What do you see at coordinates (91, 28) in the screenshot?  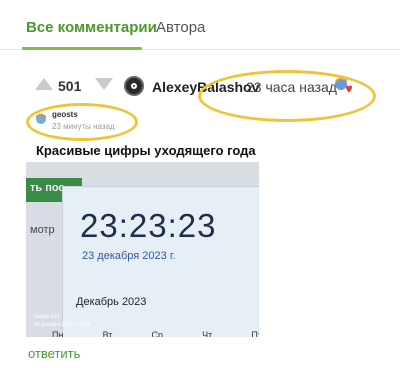 I see `tab-all-comments: Все комментарии` at bounding box center [91, 28].